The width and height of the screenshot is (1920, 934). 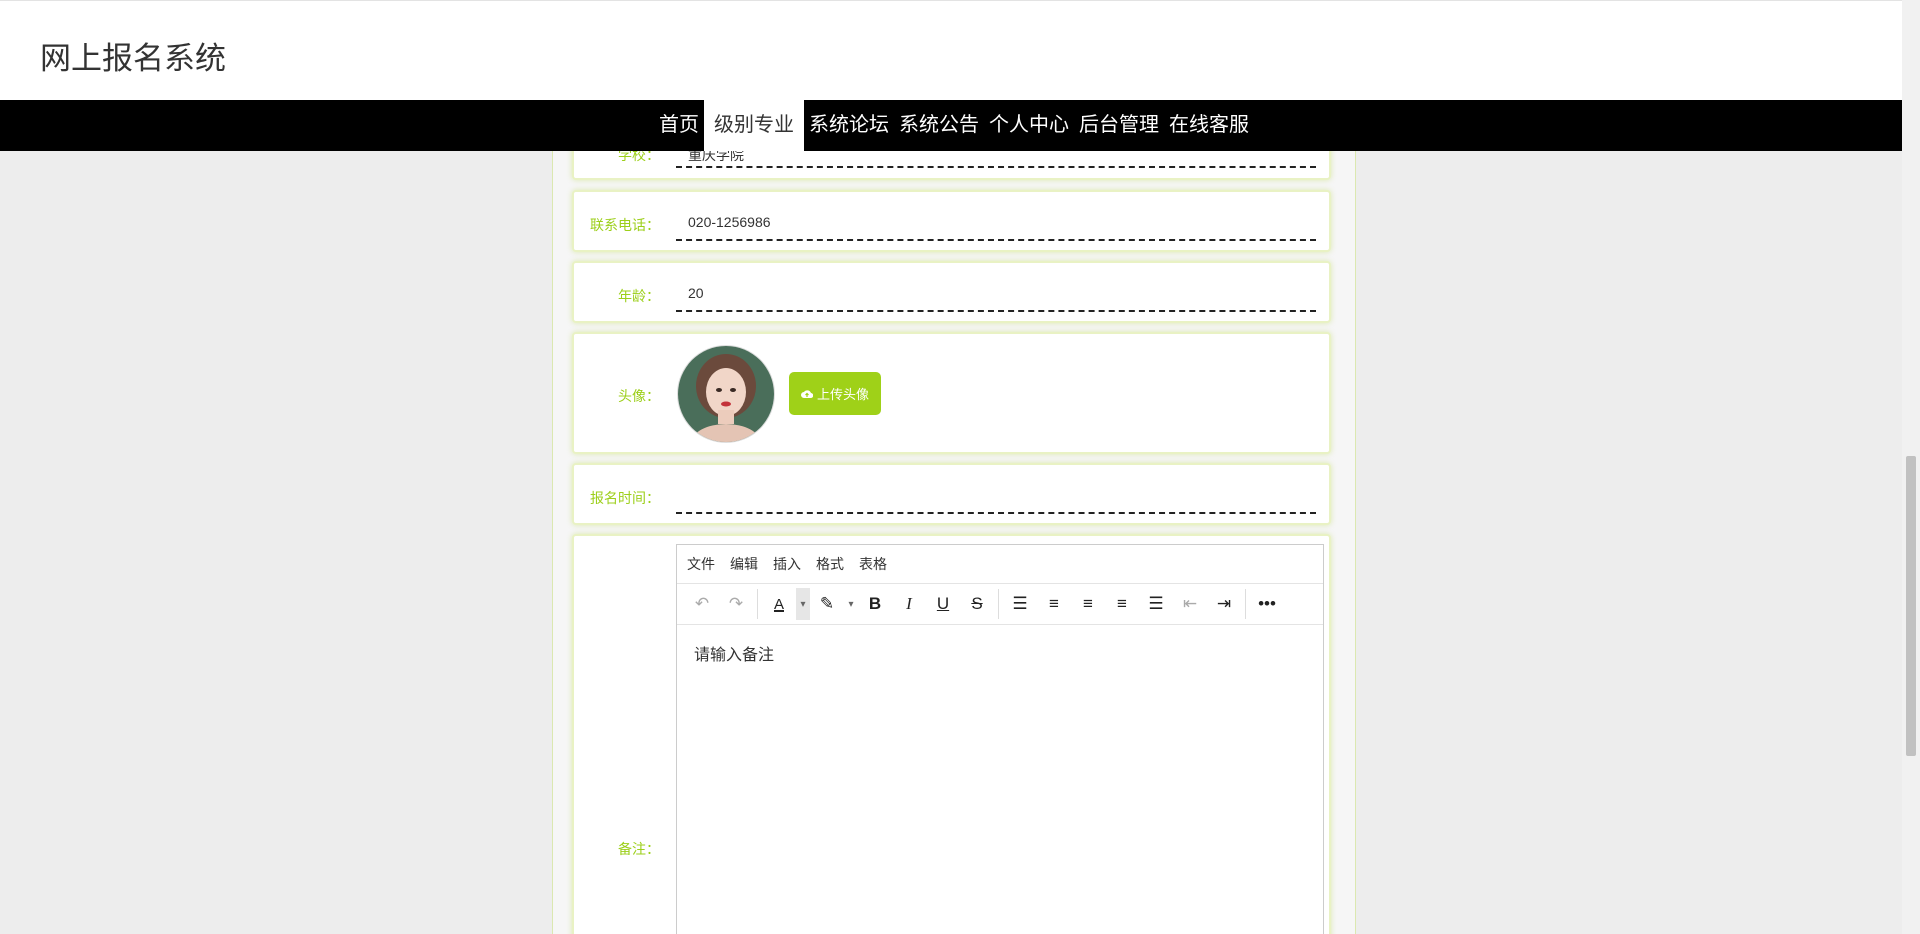 I want to click on line-height-icon: ☰, so click(x=1020, y=604).